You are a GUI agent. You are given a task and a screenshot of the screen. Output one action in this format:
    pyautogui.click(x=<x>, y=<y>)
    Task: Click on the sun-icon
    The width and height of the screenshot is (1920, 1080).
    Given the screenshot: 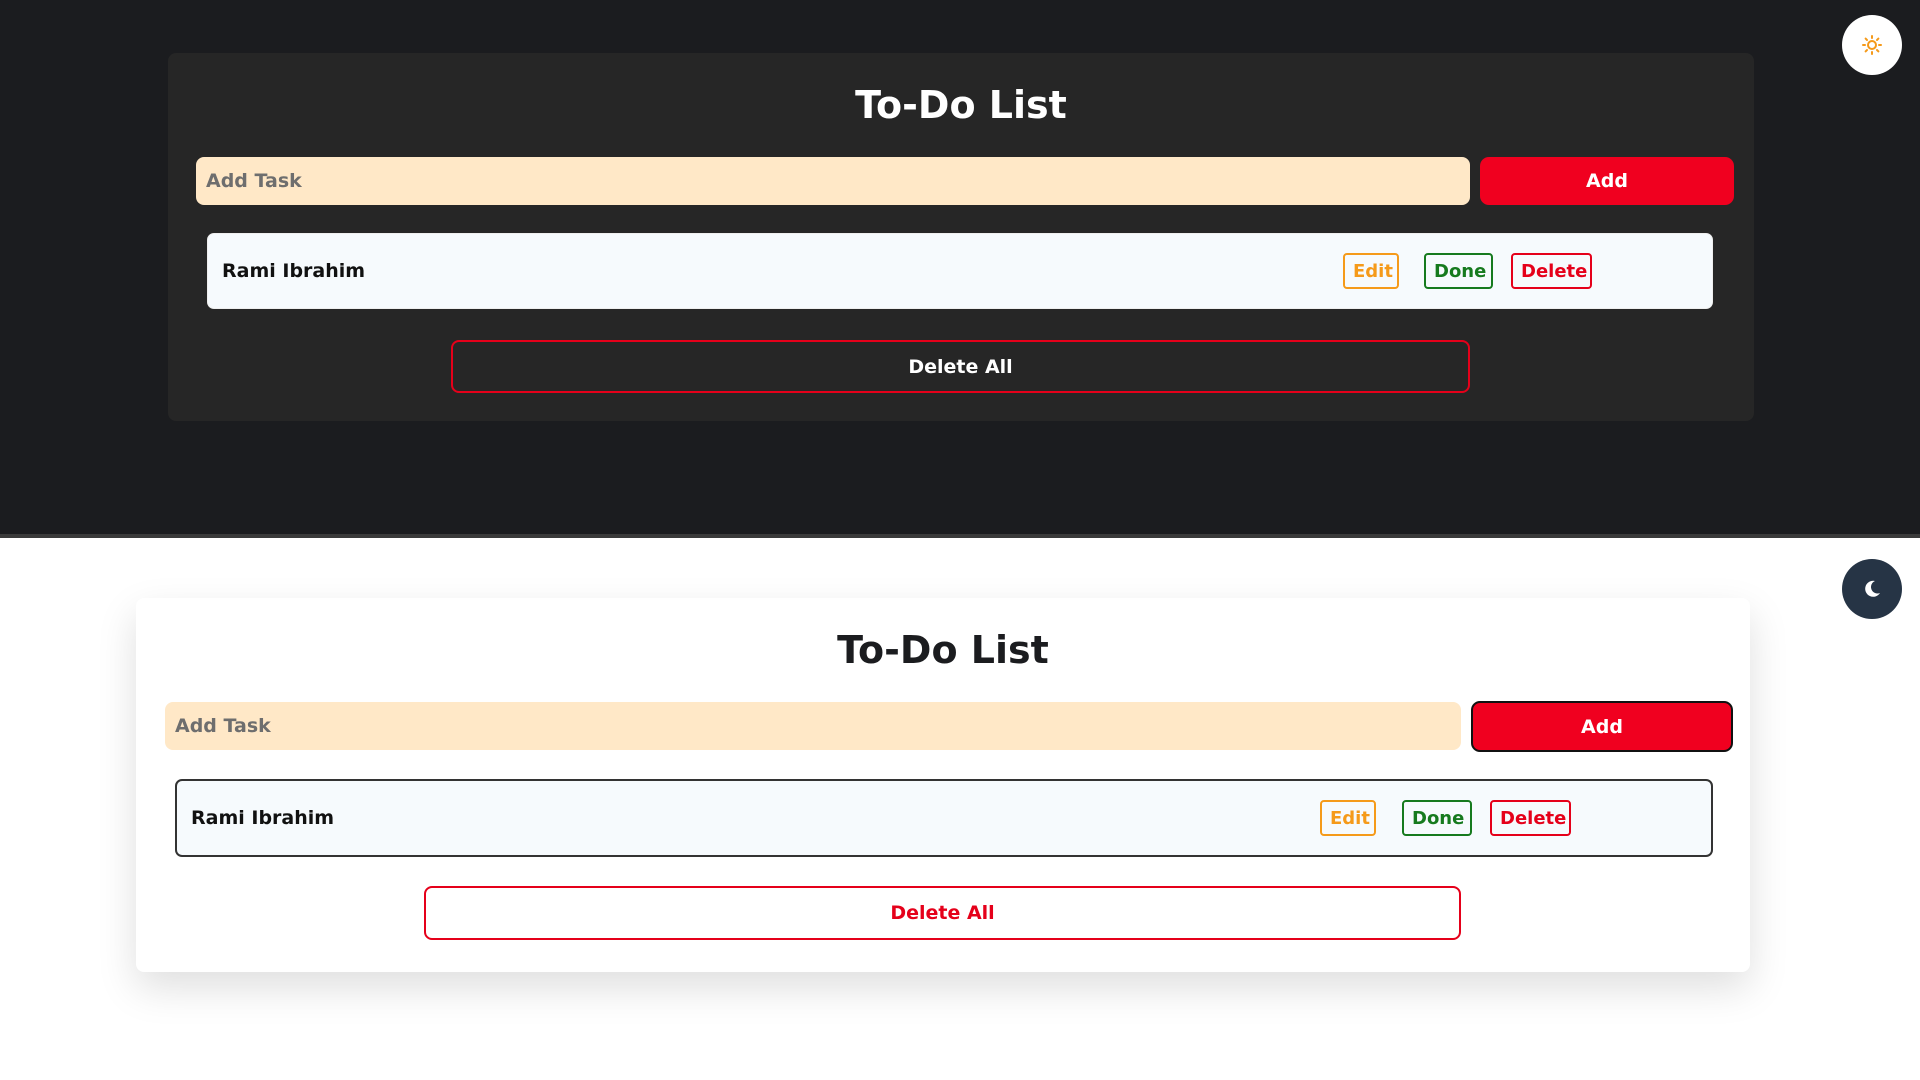 What is the action you would take?
    pyautogui.click(x=1872, y=45)
    